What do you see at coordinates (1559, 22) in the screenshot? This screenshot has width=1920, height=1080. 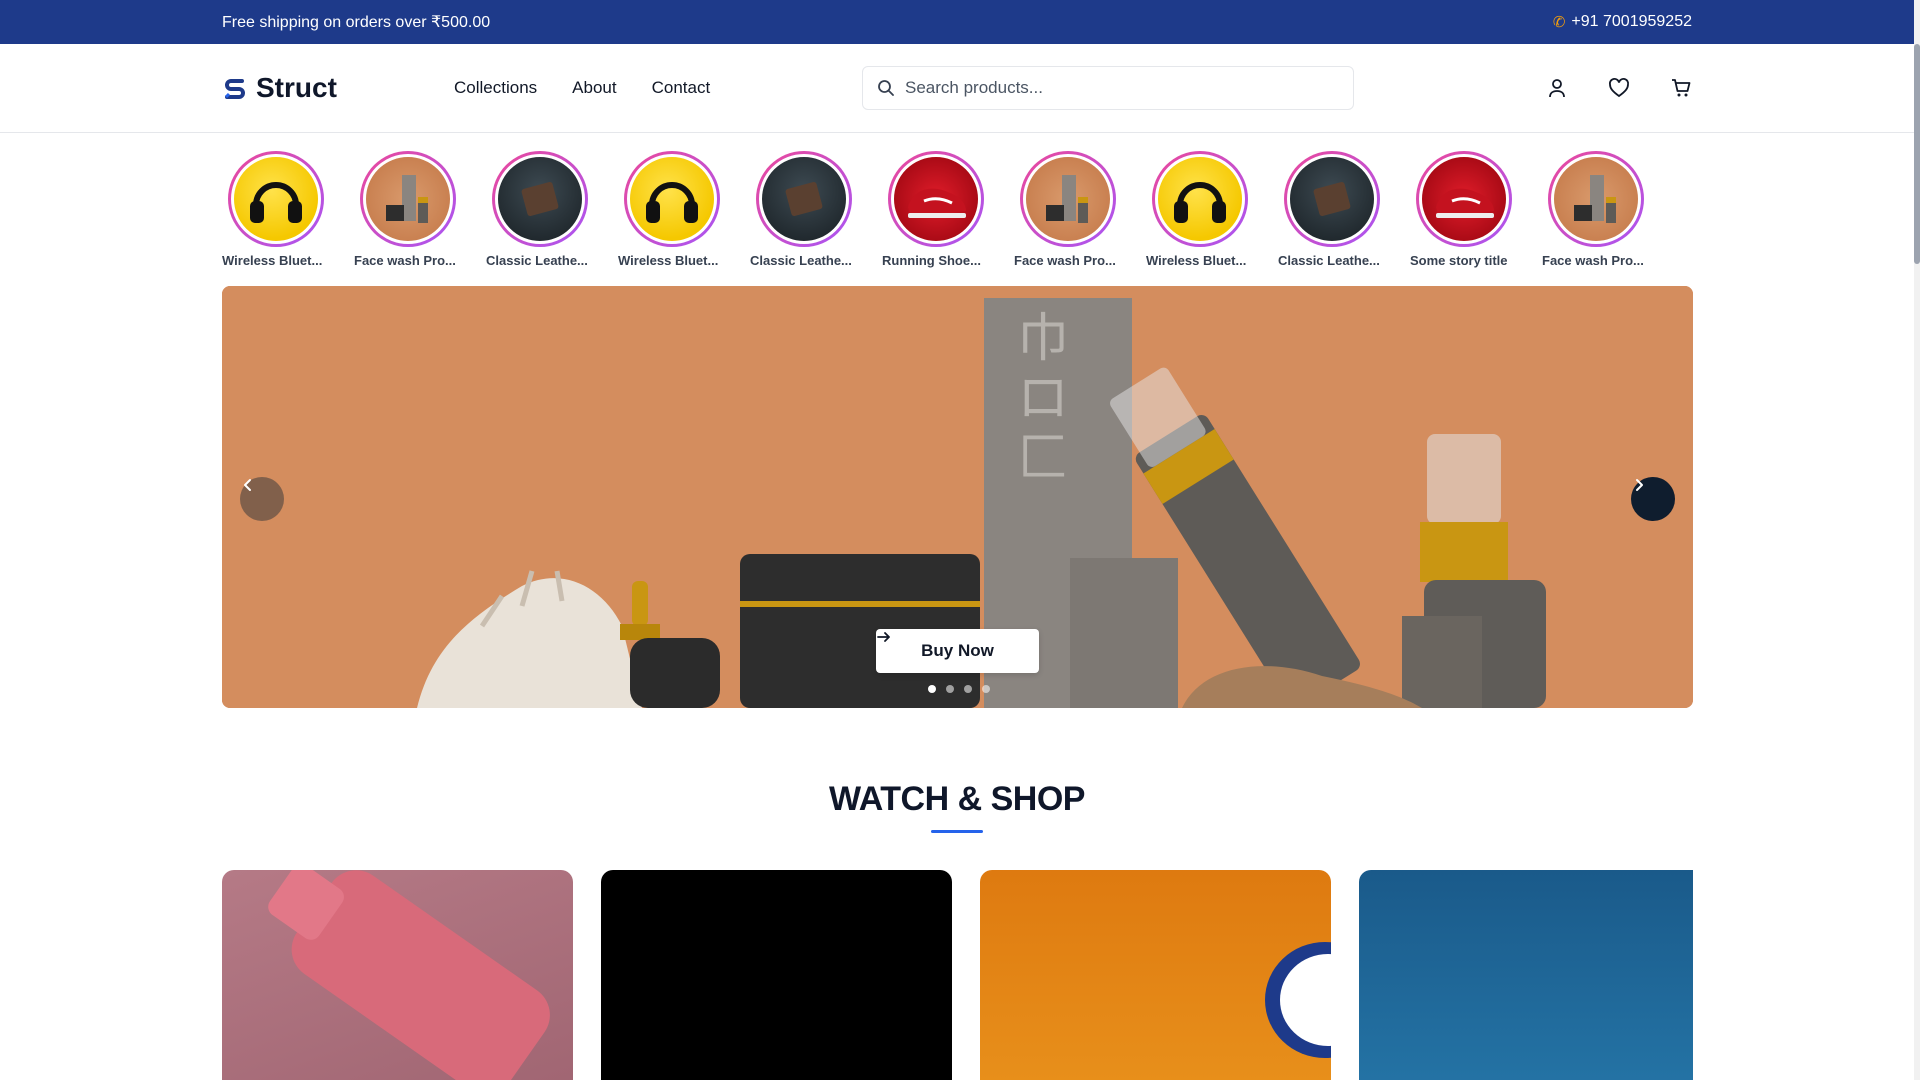 I see `phone-icon: ✆` at bounding box center [1559, 22].